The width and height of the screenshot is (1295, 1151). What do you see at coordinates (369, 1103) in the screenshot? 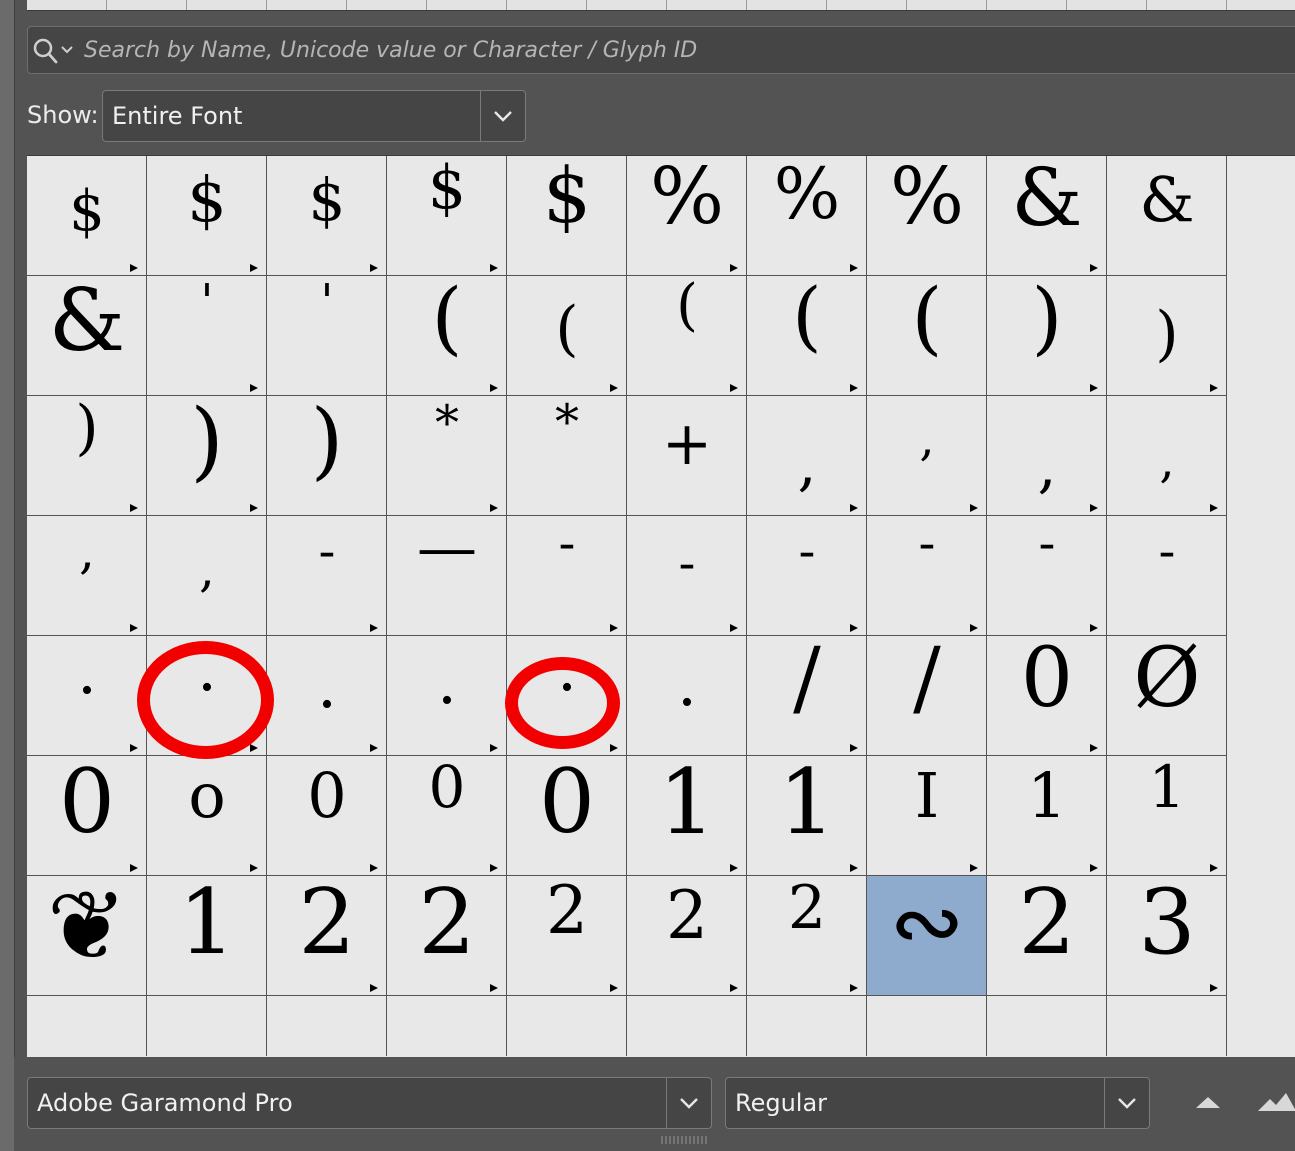
I see `font-family-dropdown: Adobe Garamond Pro` at bounding box center [369, 1103].